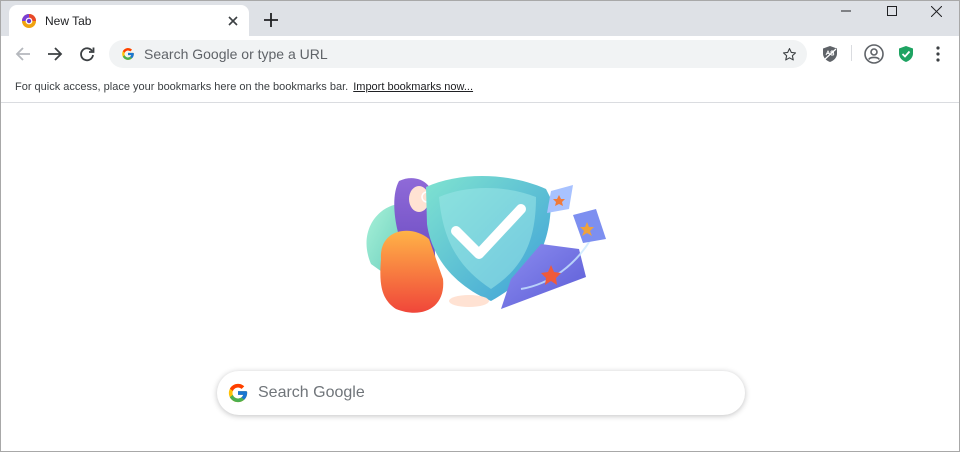 Image resolution: width=960 pixels, height=452 pixels. I want to click on forward-button, so click(55, 54).